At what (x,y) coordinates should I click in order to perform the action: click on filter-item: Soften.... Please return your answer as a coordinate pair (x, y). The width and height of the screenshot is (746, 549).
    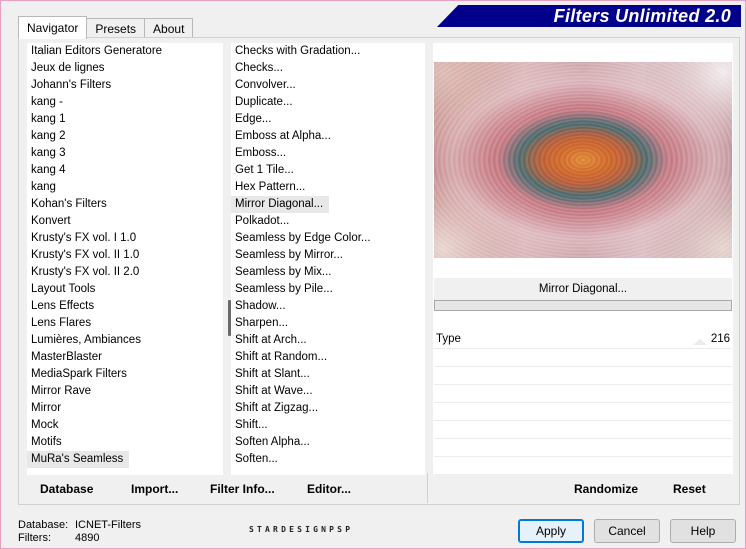
    Looking at the image, I should click on (328, 459).